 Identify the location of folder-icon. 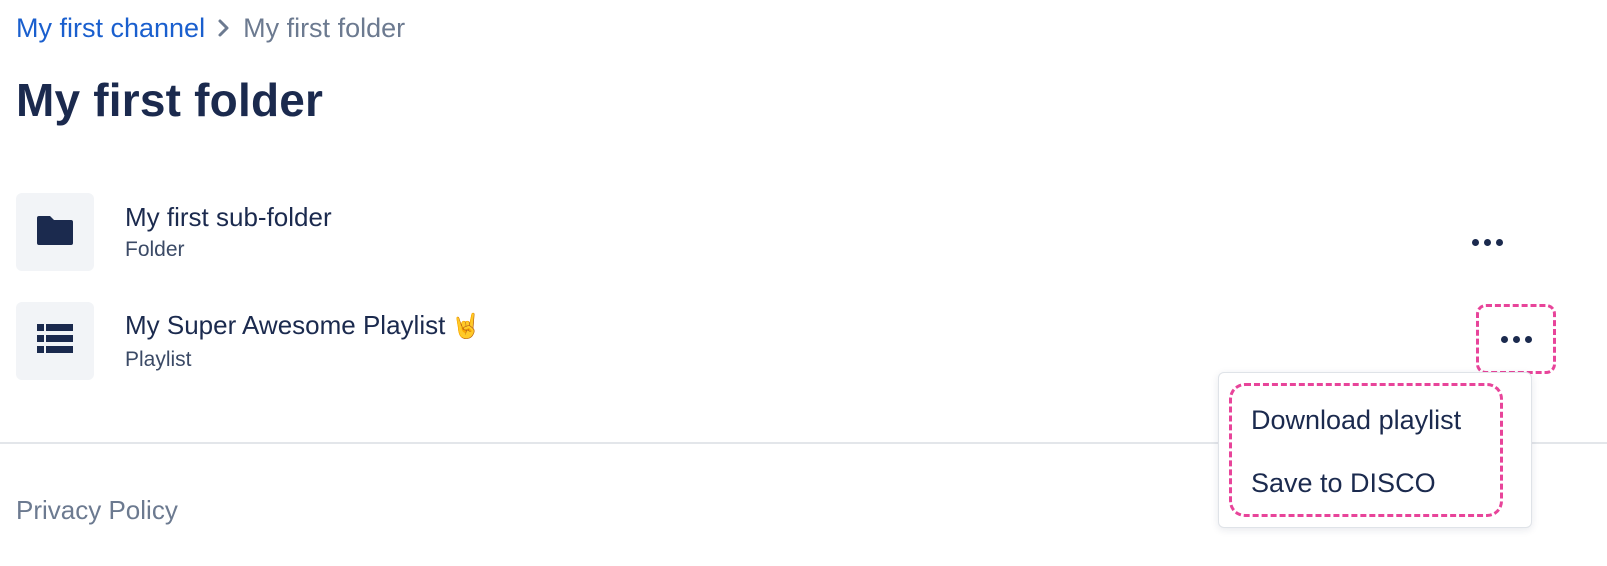
(55, 232).